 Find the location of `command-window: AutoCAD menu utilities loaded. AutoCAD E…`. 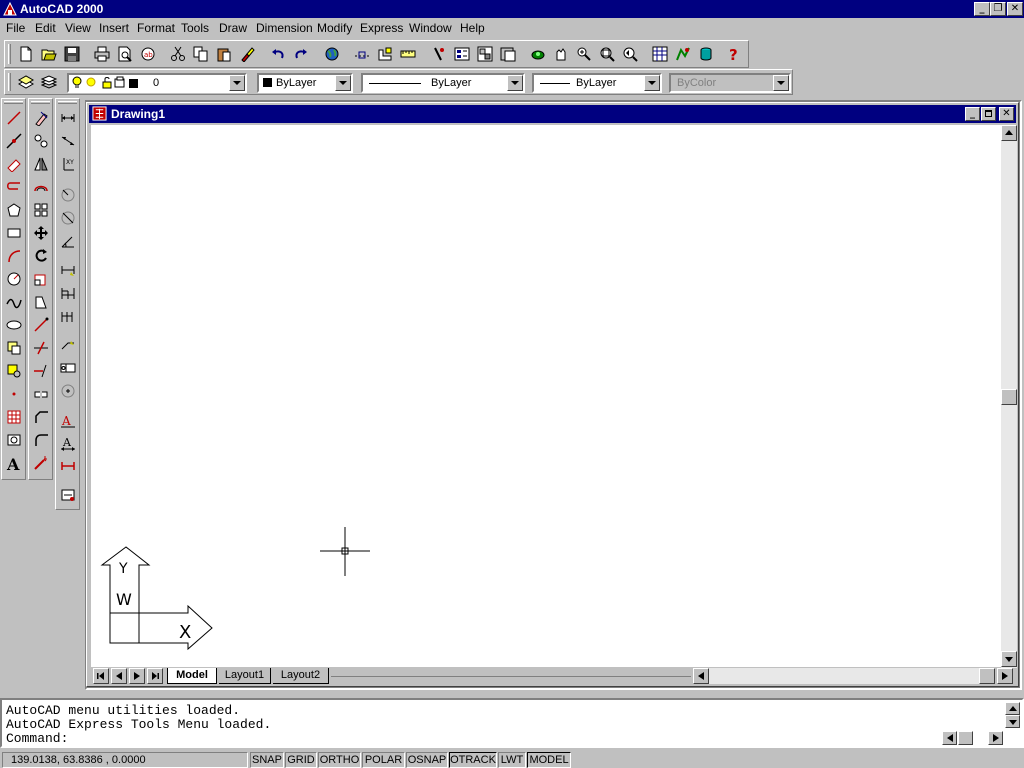

command-window: AutoCAD menu utilities loaded. AutoCAD E… is located at coordinates (512, 723).